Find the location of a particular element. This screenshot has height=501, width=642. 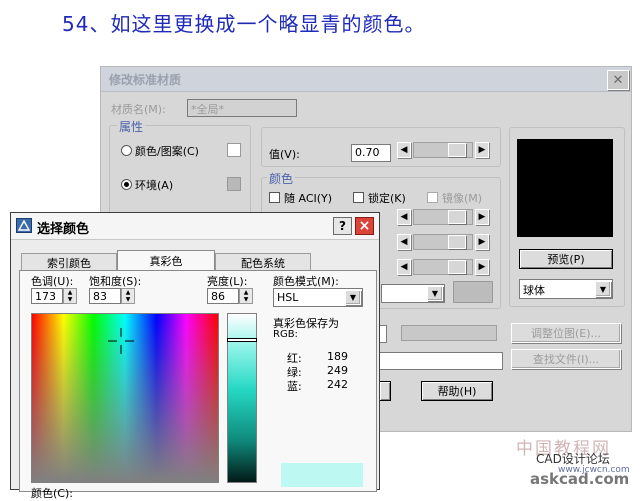

luminance-spinner: ▲ ▼ is located at coordinates (246, 296).